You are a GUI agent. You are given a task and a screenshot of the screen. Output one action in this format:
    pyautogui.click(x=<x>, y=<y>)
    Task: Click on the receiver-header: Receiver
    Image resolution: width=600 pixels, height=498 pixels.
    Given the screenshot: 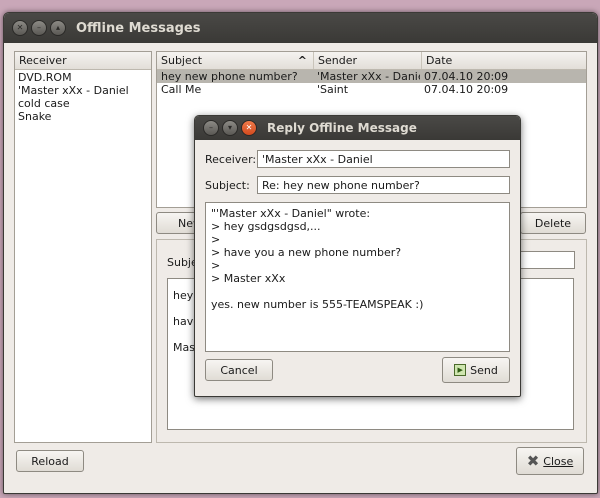 What is the action you would take?
    pyautogui.click(x=83, y=61)
    